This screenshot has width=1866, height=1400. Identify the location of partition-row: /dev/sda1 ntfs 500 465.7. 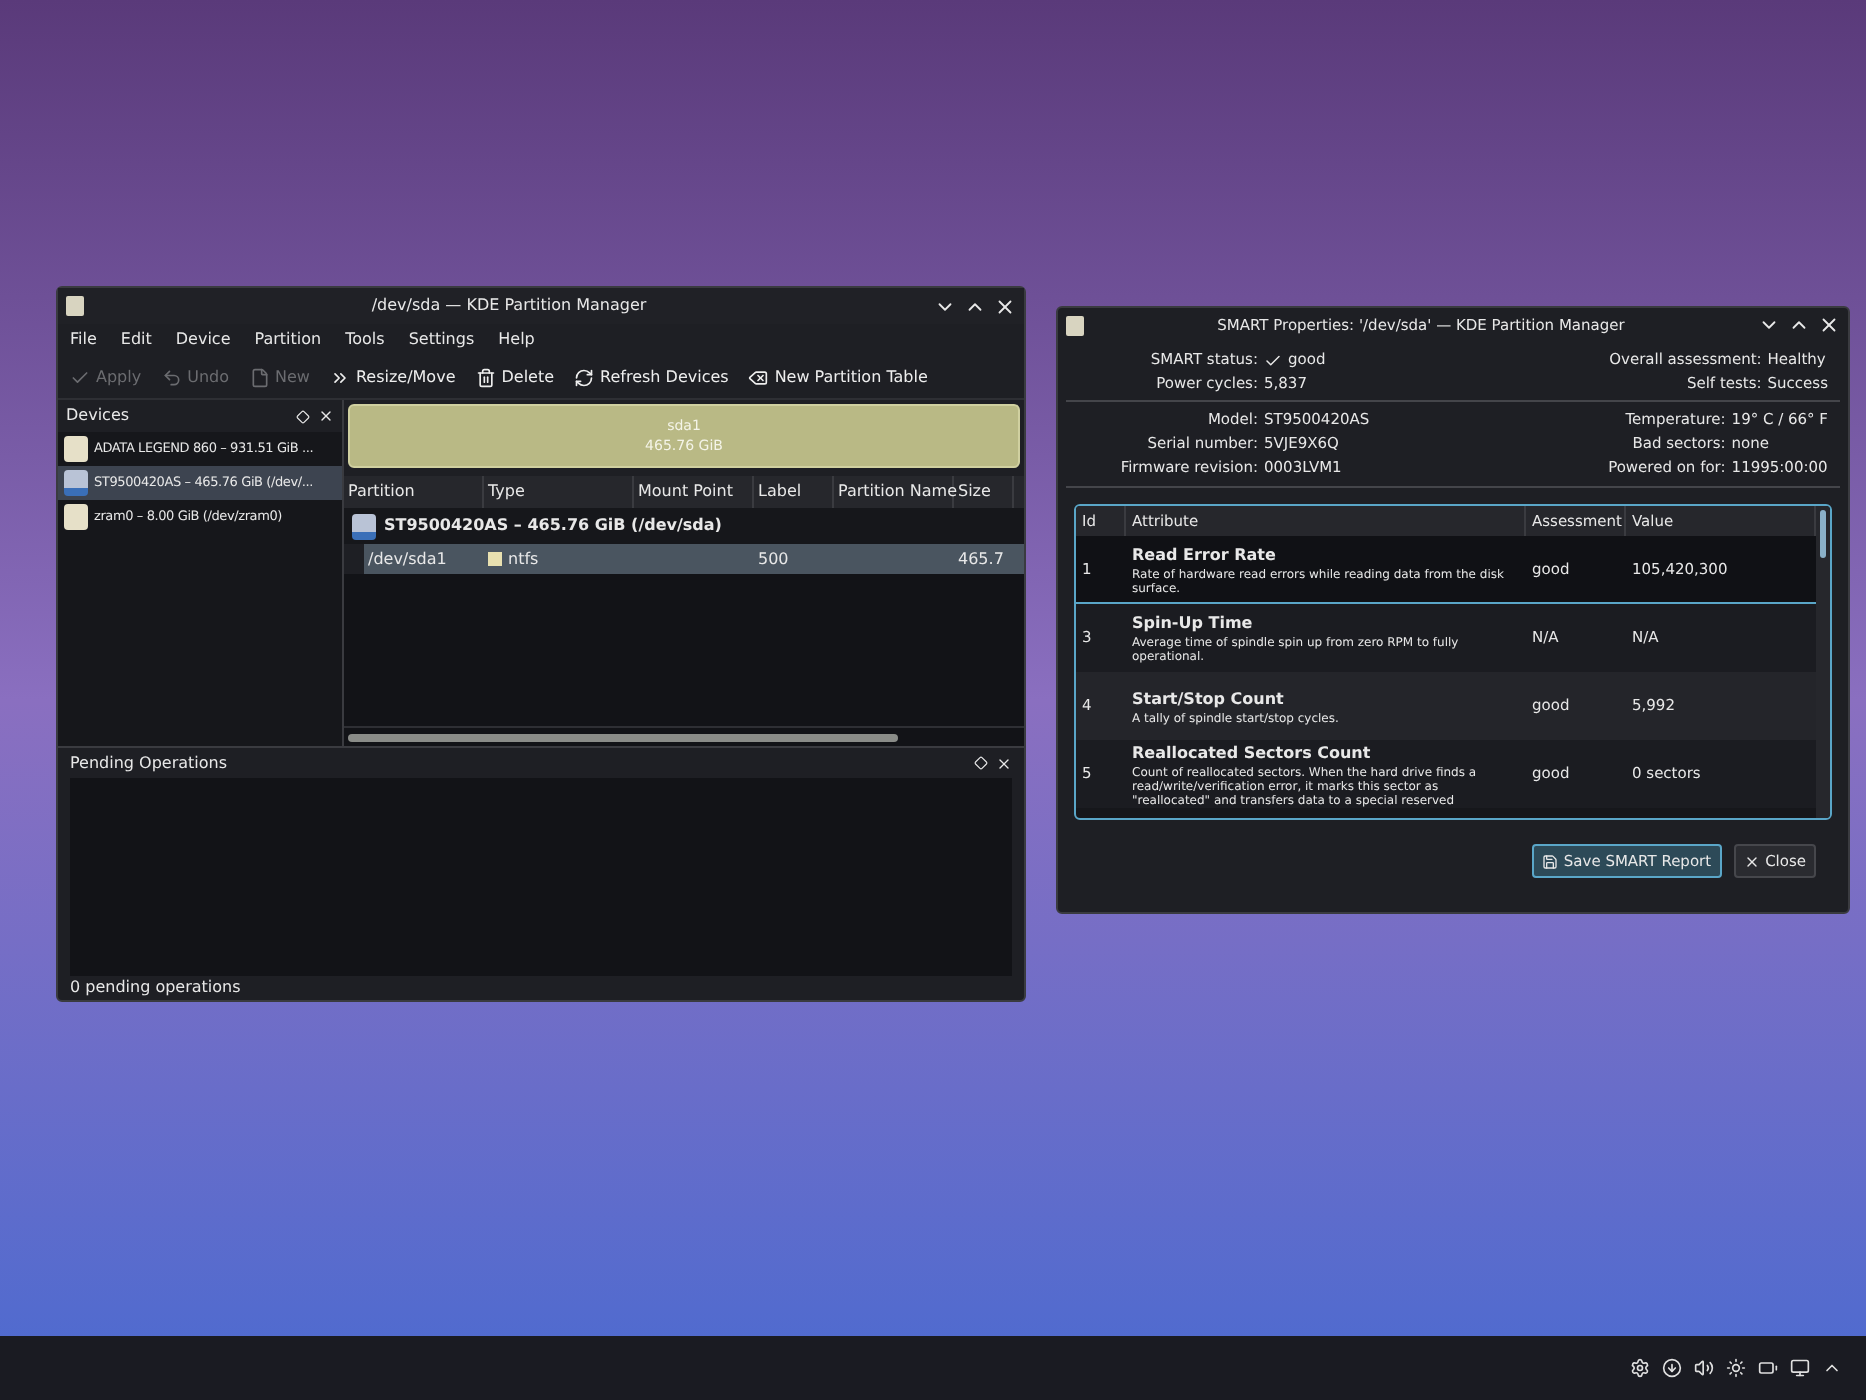
(694, 559).